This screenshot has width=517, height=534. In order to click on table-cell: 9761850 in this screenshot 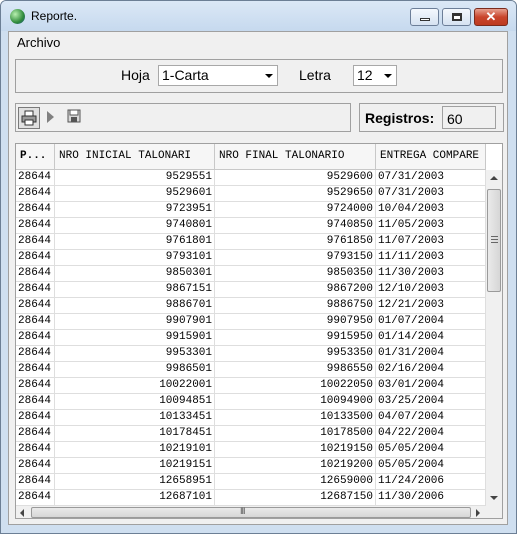, I will do `click(295, 242)`.